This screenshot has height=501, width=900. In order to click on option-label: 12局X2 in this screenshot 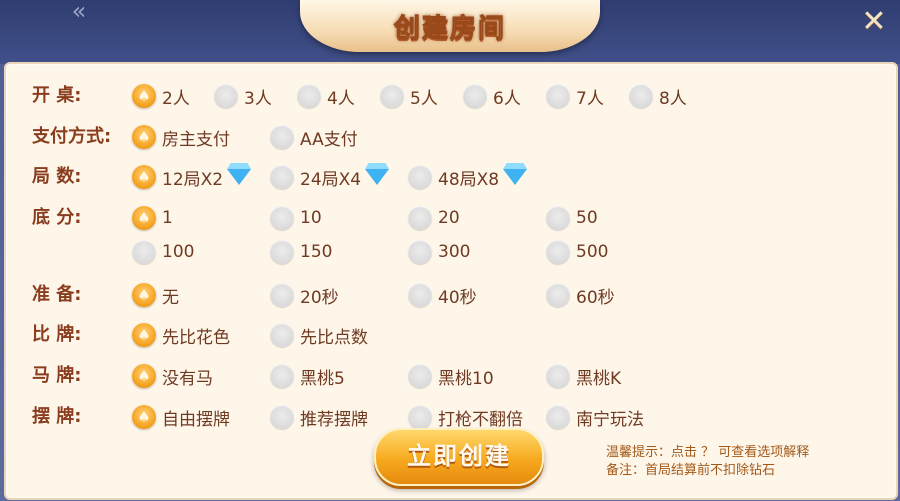, I will do `click(193, 179)`.